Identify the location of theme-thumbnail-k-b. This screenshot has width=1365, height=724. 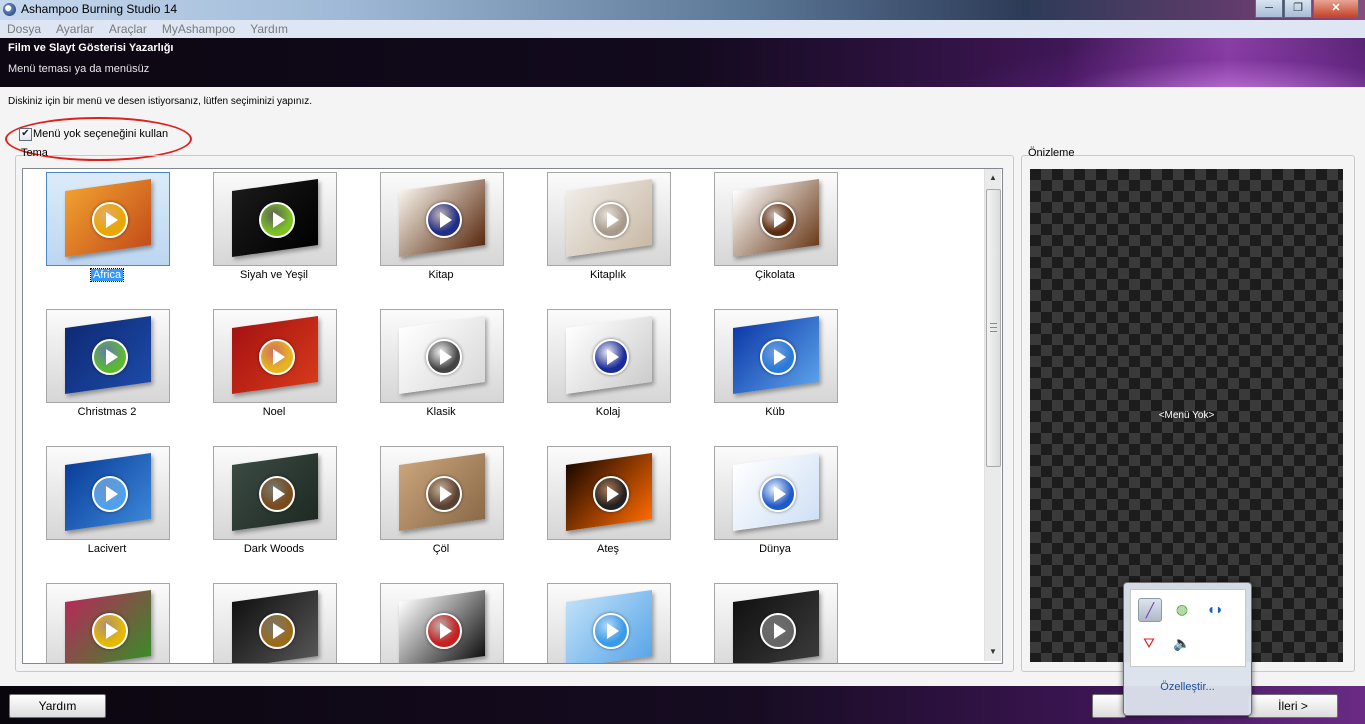
(776, 356).